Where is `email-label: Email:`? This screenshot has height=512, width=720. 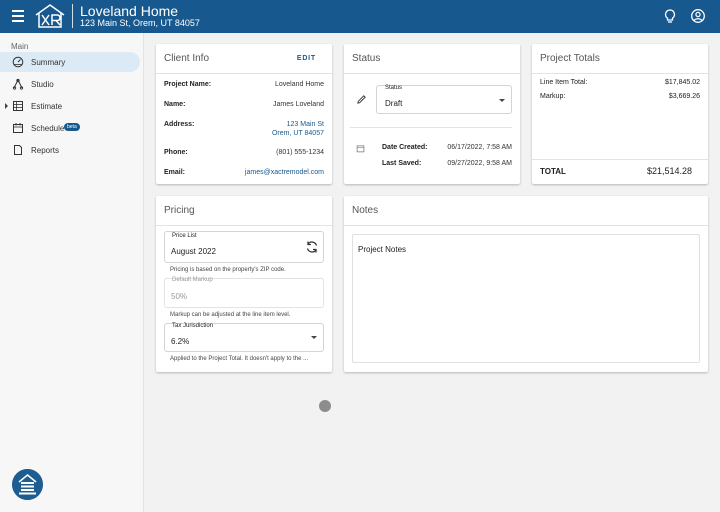
email-label: Email: is located at coordinates (175, 172).